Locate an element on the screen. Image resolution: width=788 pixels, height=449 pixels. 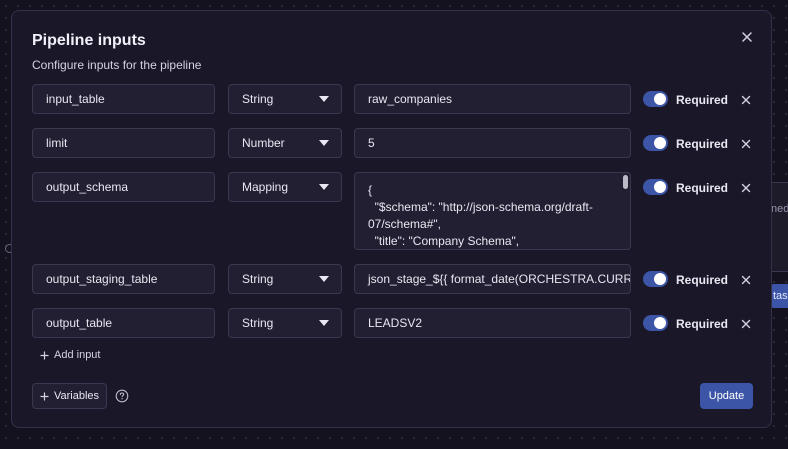
type-select-value: Number is located at coordinates (263, 143).